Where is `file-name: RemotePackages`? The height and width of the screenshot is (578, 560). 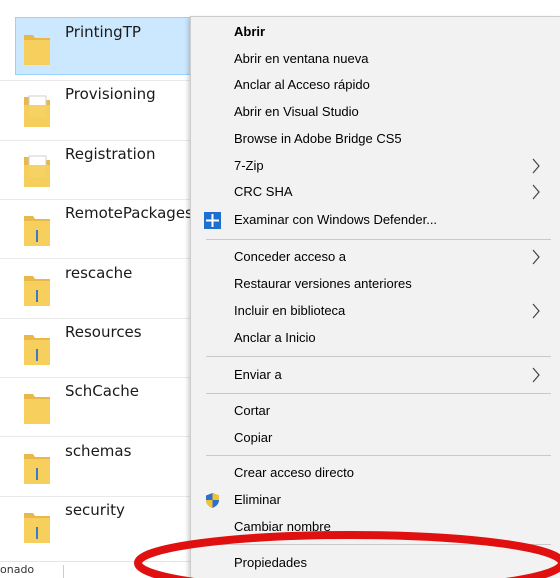 file-name: RemotePackages is located at coordinates (127, 213).